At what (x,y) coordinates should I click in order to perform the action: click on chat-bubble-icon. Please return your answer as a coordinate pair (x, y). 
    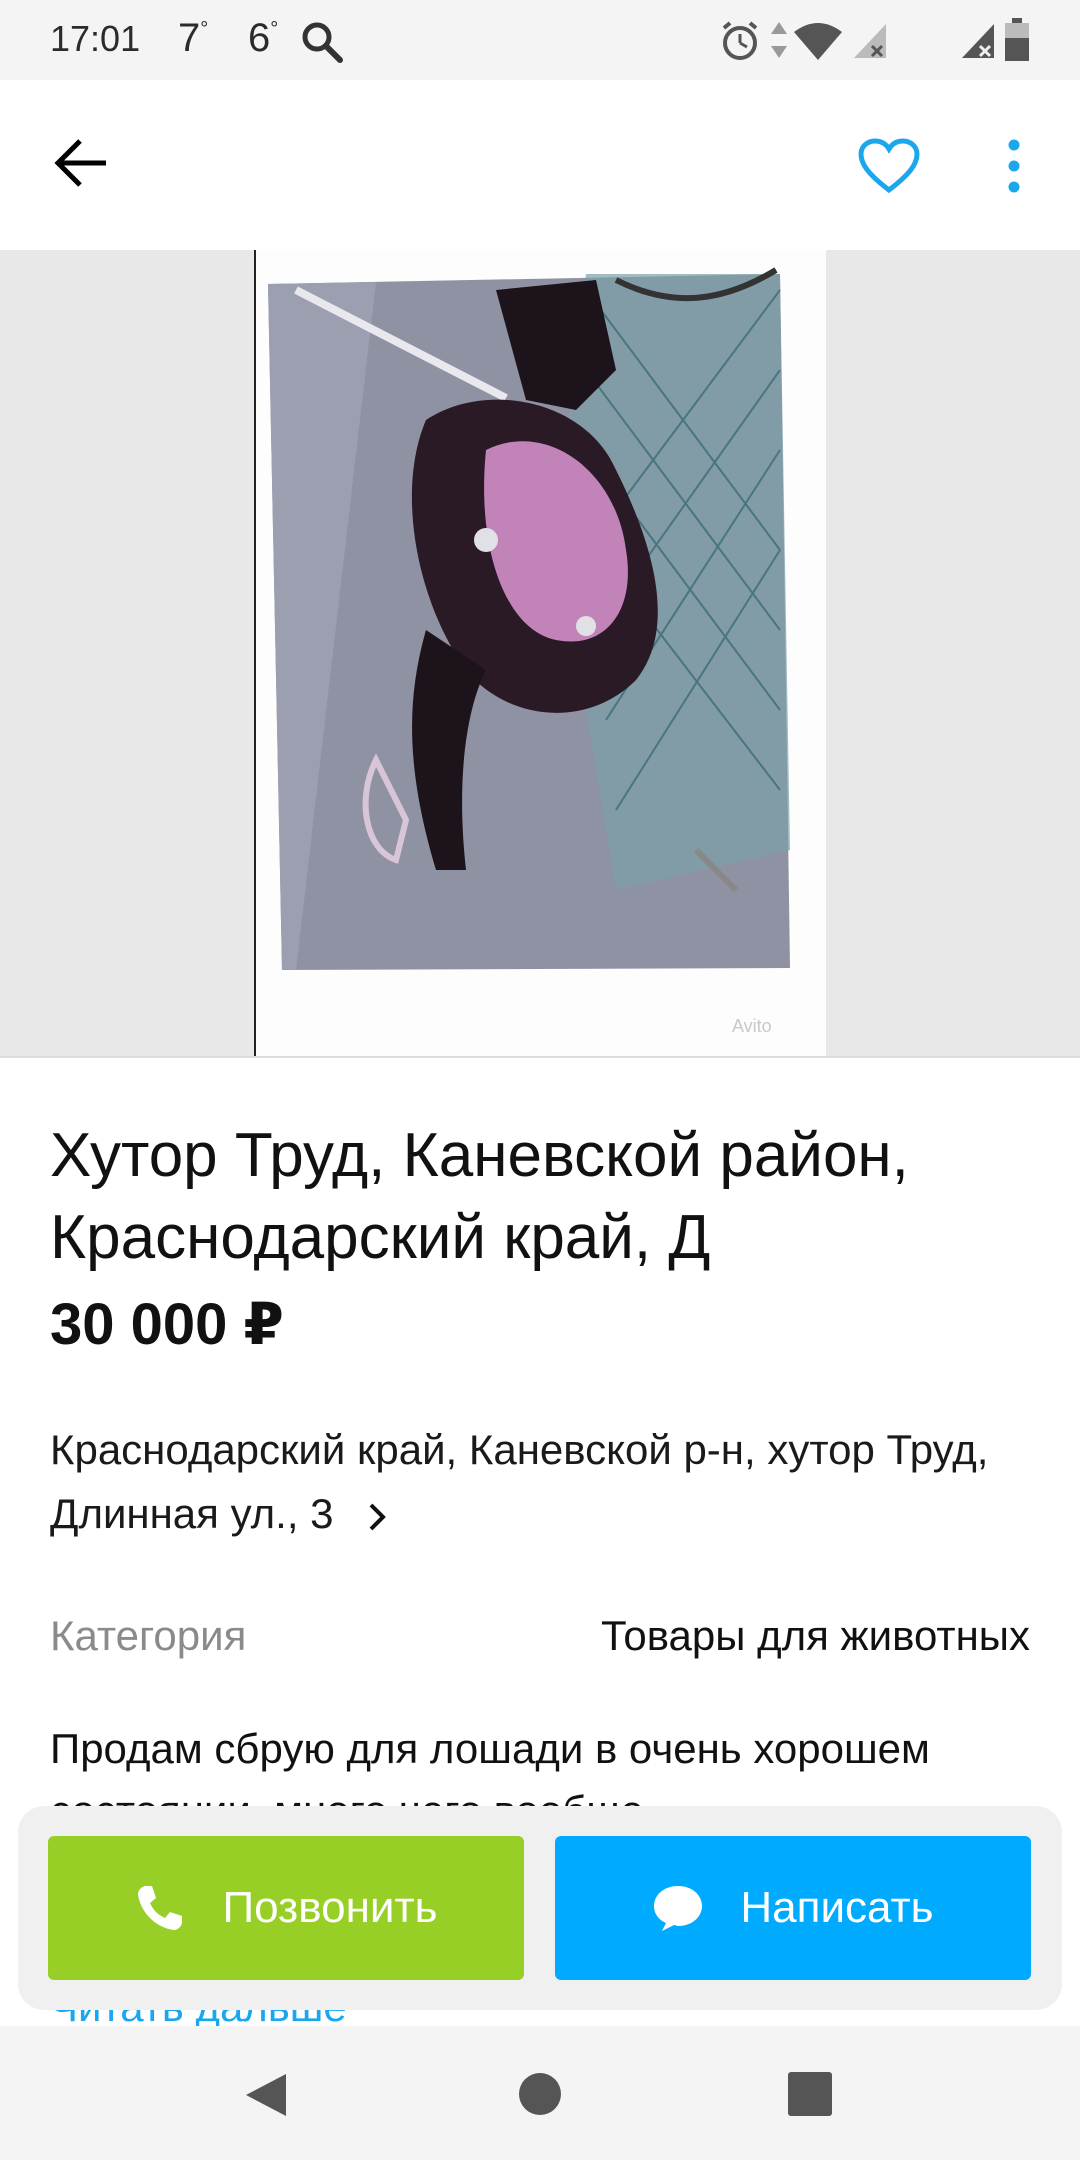
    Looking at the image, I should click on (678, 1908).